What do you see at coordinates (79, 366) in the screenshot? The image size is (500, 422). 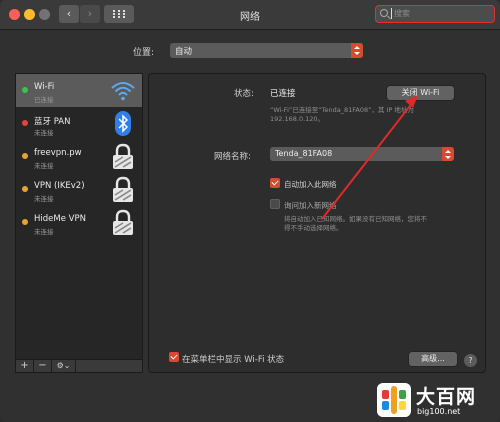 I see `service-list-toolbar: + − ⚙⌄` at bounding box center [79, 366].